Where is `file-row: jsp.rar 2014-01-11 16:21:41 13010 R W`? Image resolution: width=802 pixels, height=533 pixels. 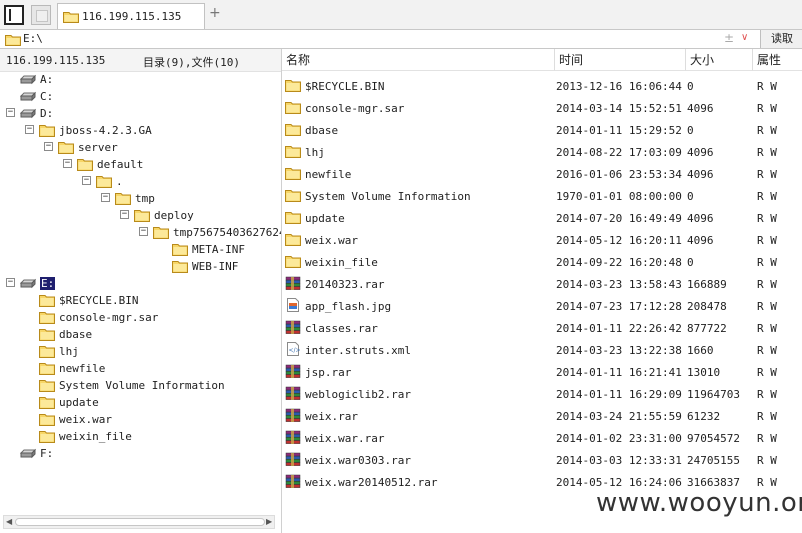
file-row: jsp.rar 2014-01-11 16:21:41 13010 R W is located at coordinates (542, 372).